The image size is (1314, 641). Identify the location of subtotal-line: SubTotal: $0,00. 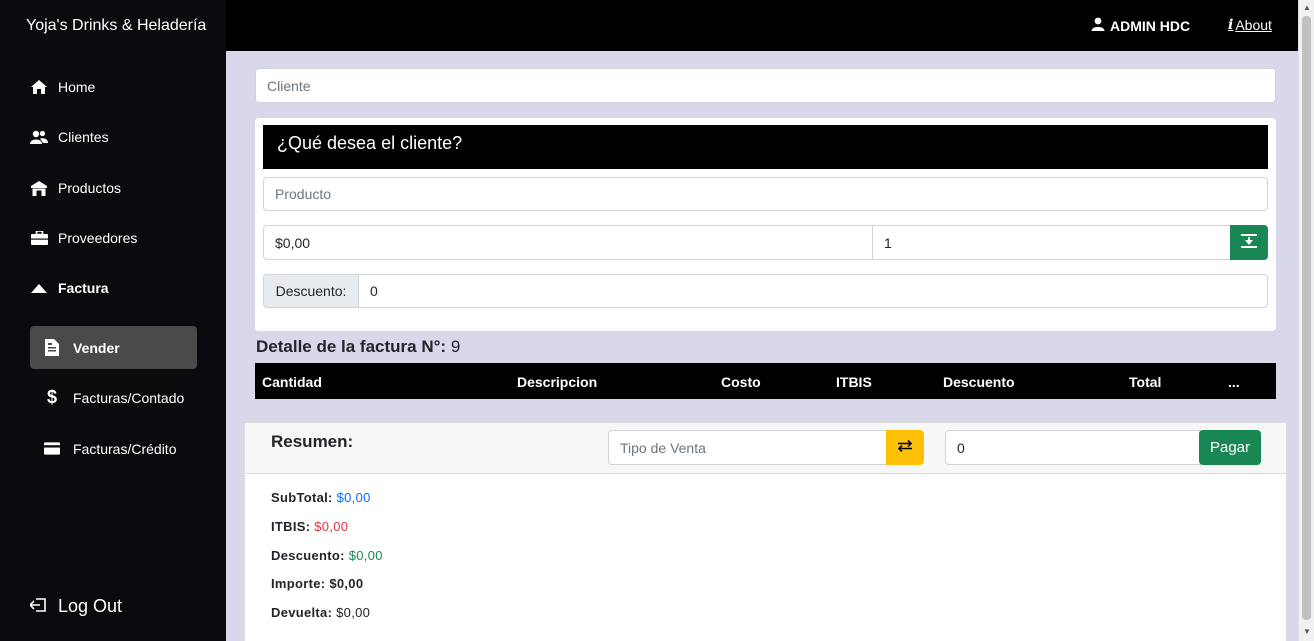
(321, 497).